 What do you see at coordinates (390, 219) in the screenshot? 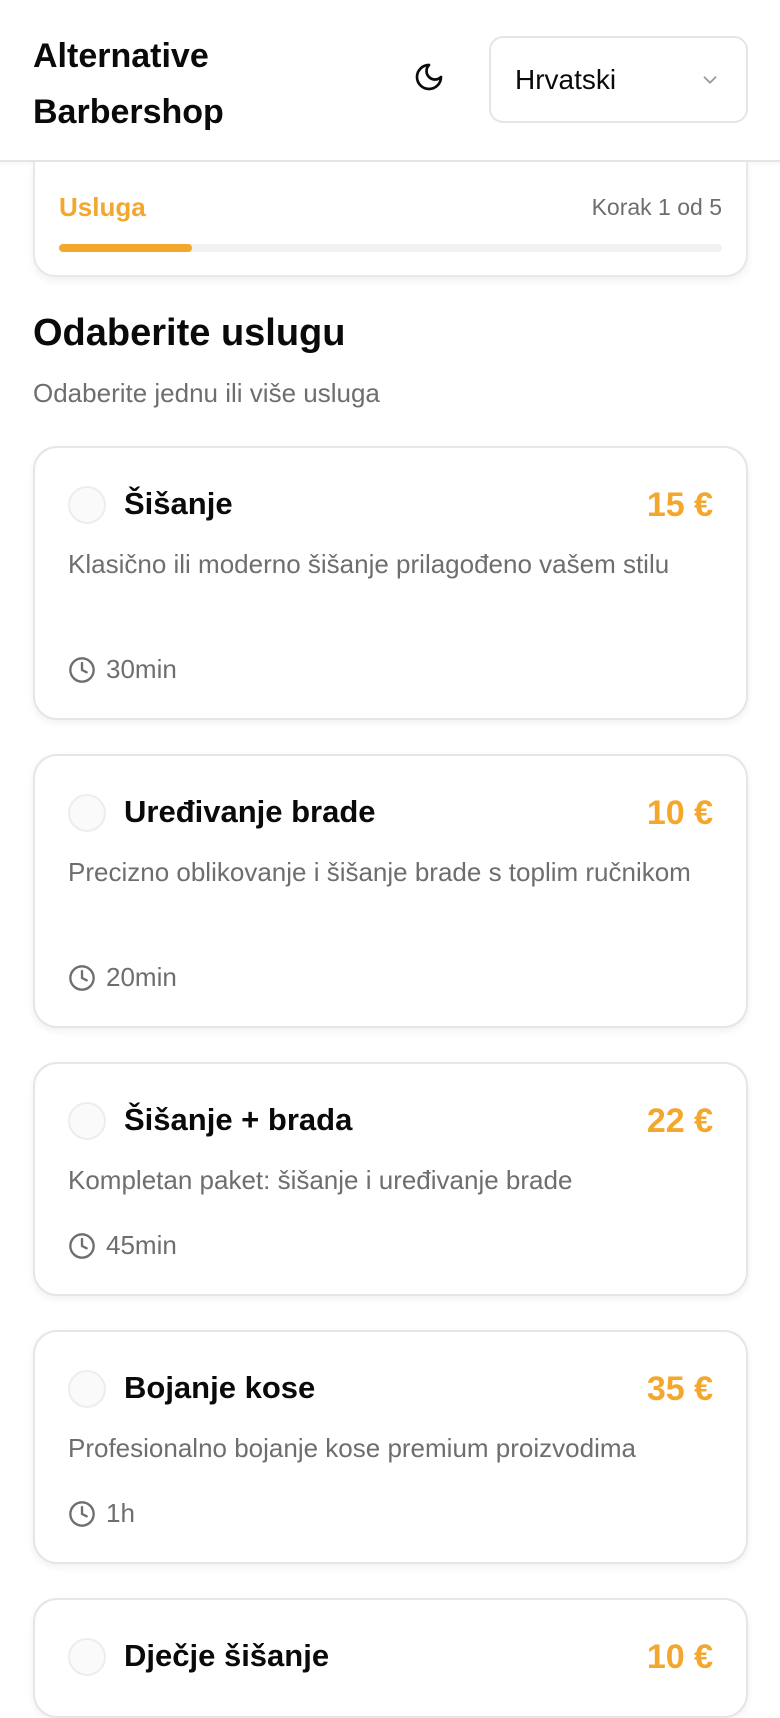
I see `booking-stepper: Usluga Korak 1 od 5` at bounding box center [390, 219].